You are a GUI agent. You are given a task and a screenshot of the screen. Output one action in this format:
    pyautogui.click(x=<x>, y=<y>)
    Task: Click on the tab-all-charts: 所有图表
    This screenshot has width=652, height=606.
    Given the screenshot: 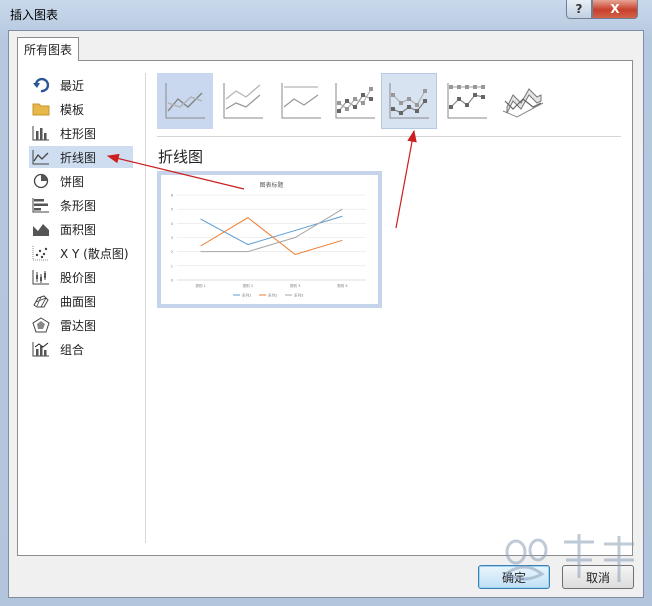 What is the action you would take?
    pyautogui.click(x=48, y=49)
    